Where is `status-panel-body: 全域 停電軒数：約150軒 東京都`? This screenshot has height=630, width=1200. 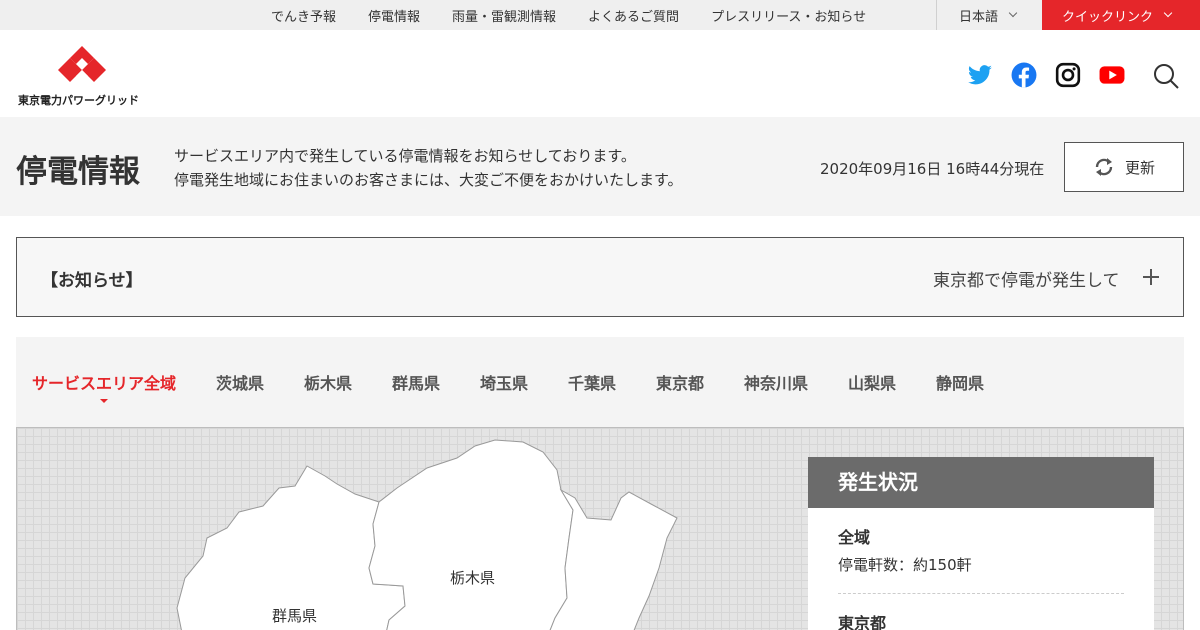
status-panel-body: 全域 停電軒数：約150軒 東京都 is located at coordinates (981, 569).